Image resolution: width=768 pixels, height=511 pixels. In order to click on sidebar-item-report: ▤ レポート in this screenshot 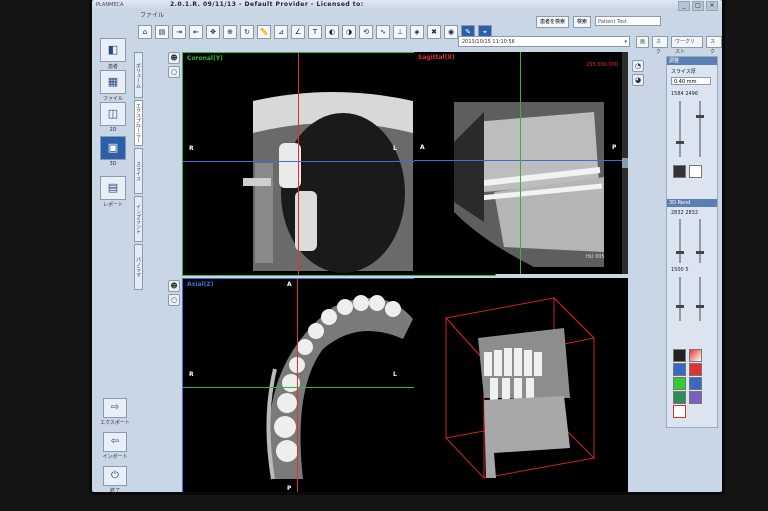, I will do `click(113, 192)`.